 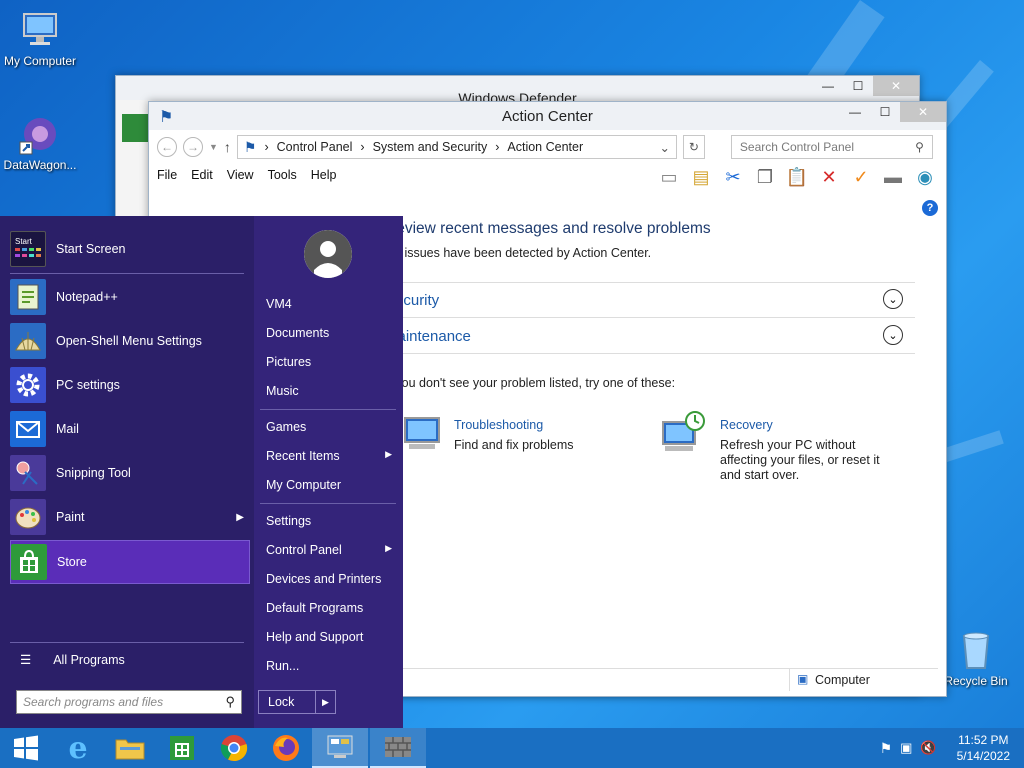 What do you see at coordinates (701, 177) in the screenshot?
I see `folder-options-icon: ▤` at bounding box center [701, 177].